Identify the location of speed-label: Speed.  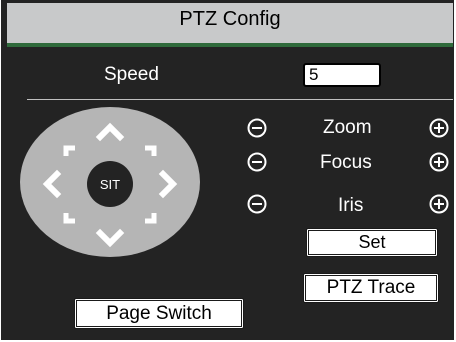
(131, 74).